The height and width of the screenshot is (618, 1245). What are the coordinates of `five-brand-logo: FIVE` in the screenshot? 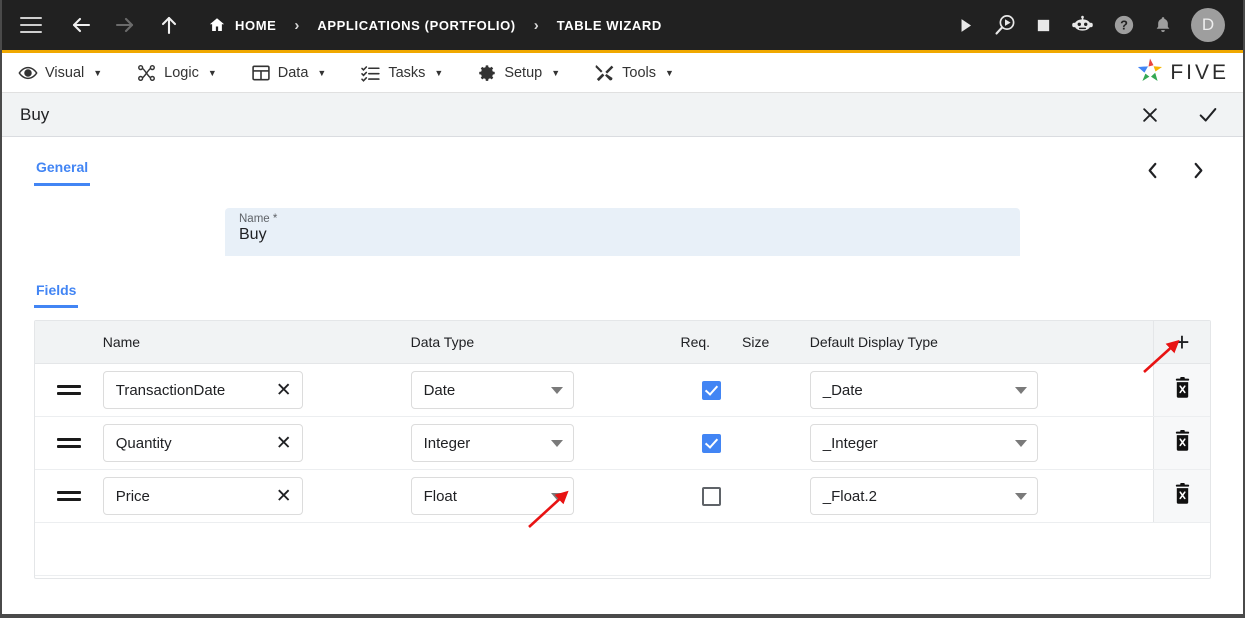 It's located at (1182, 72).